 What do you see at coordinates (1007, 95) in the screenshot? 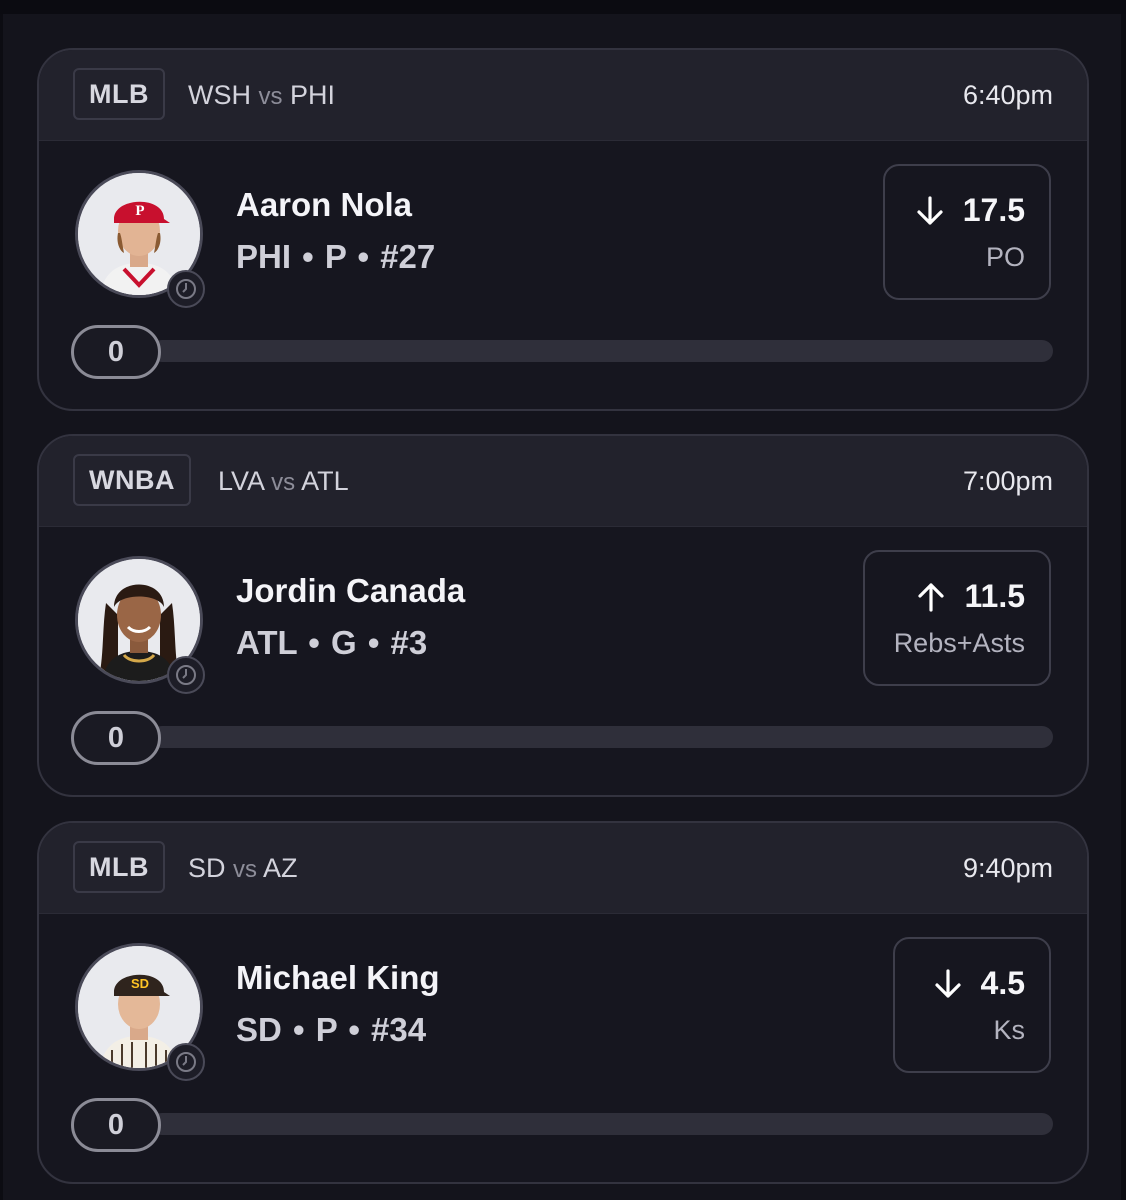
I see `game-time: 6:40pm` at bounding box center [1007, 95].